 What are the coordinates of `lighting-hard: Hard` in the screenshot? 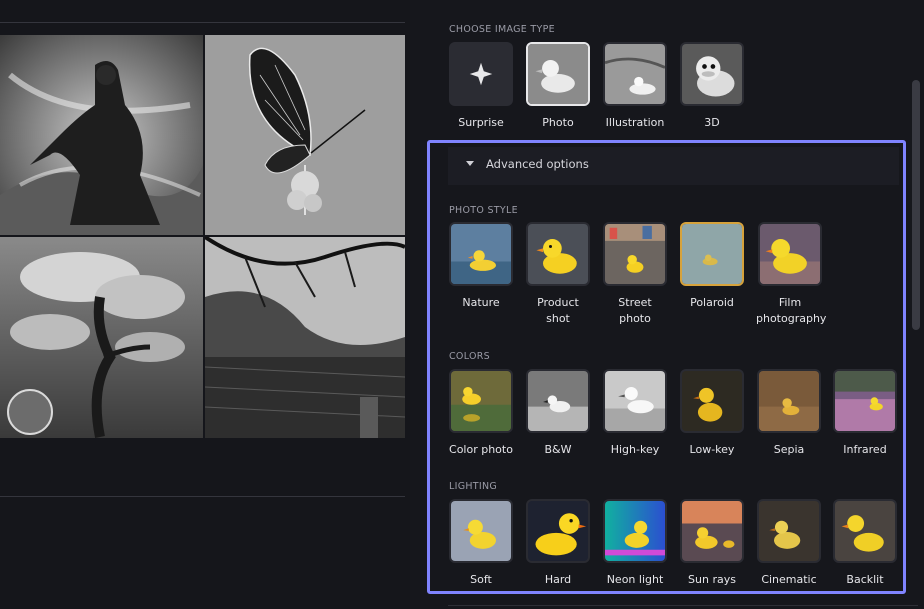 It's located at (558, 543).